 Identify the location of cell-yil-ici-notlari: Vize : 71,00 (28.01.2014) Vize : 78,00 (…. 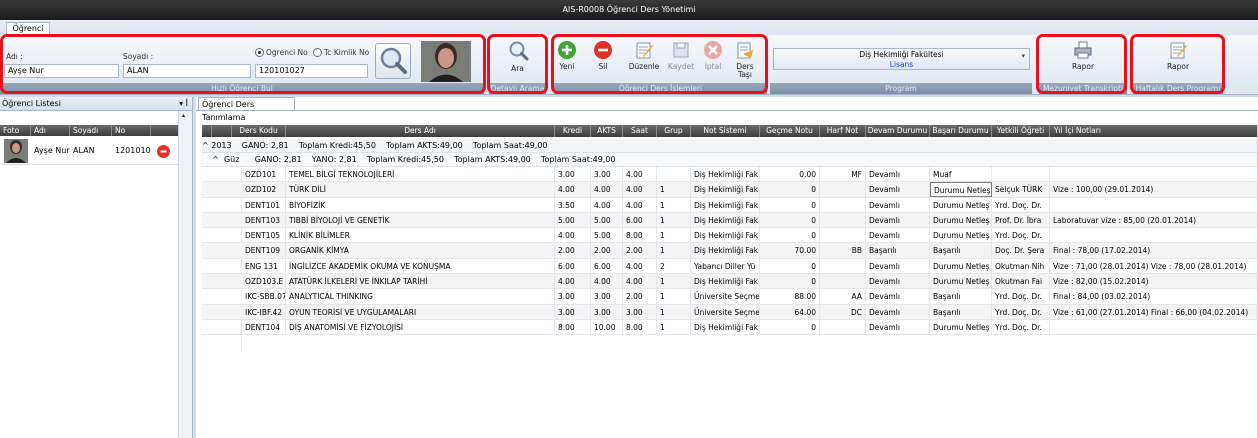
(1154, 266).